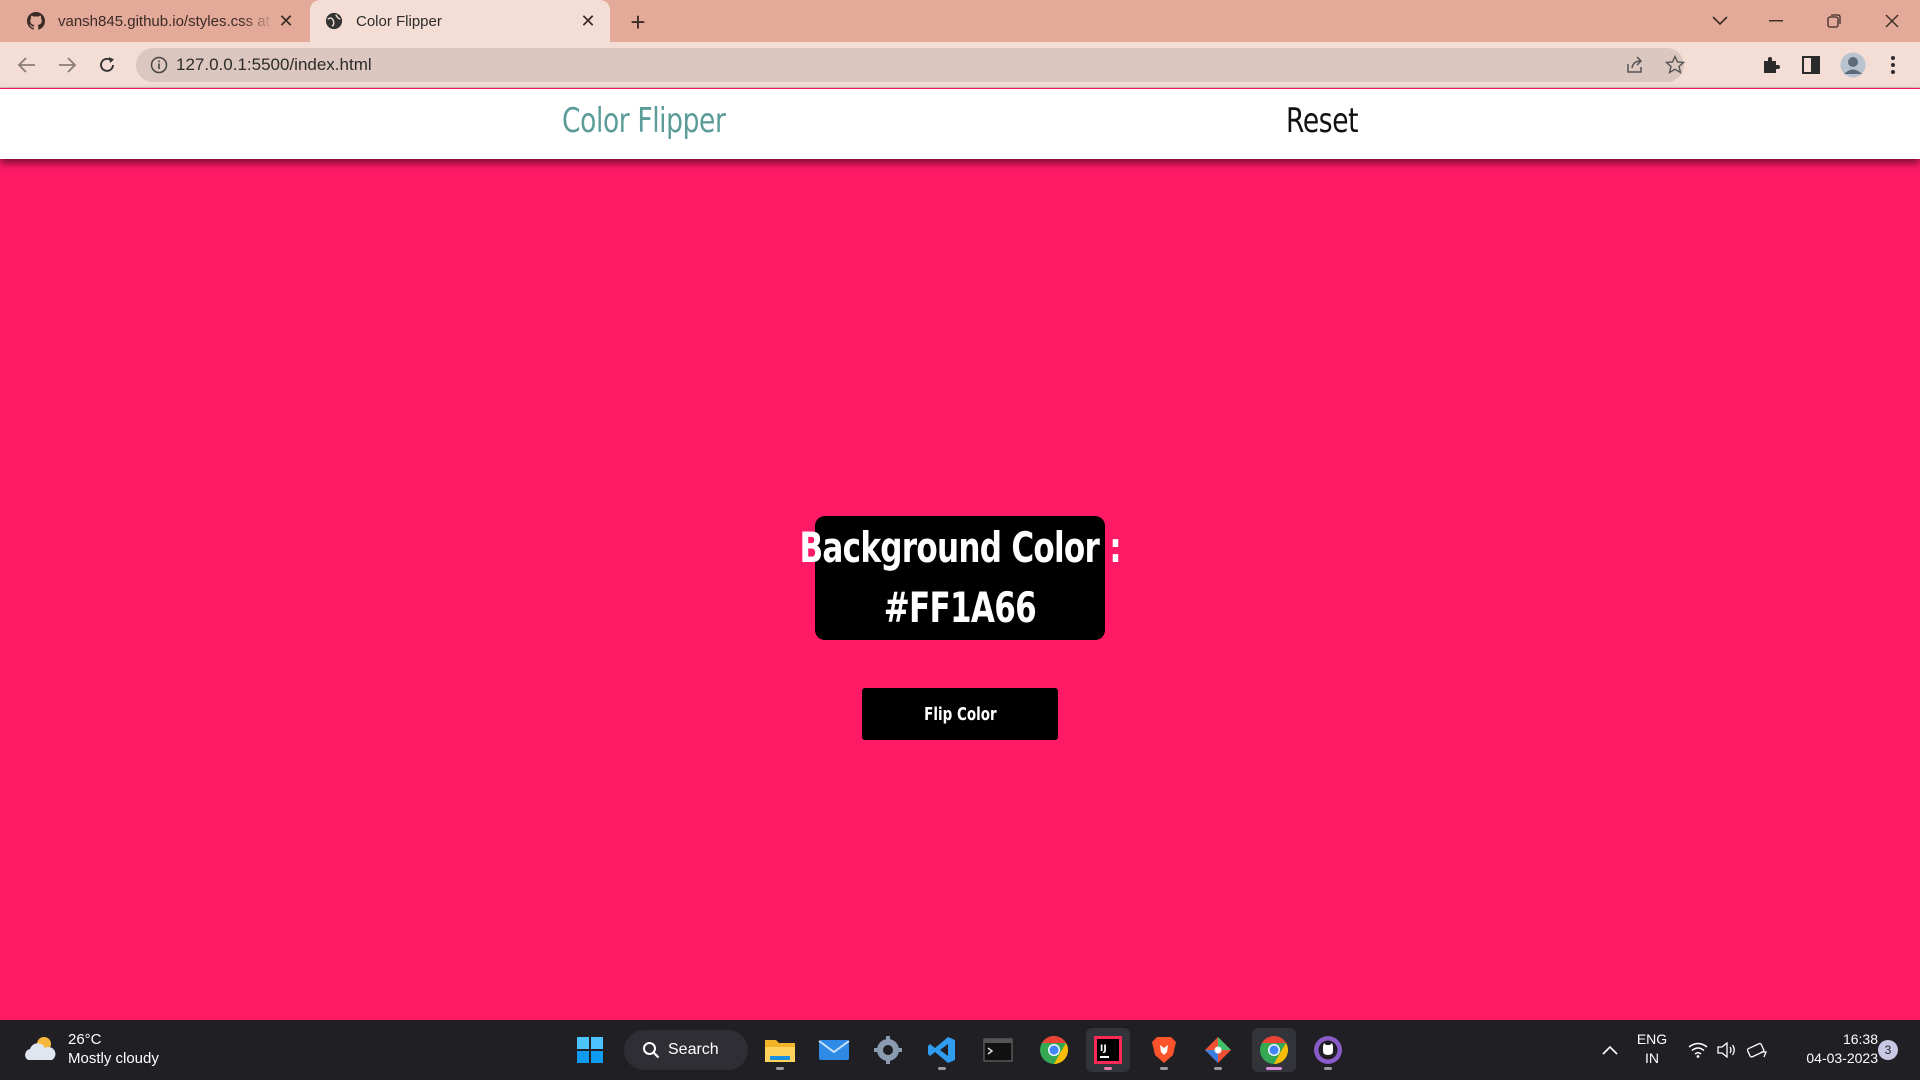 The height and width of the screenshot is (1080, 1920). I want to click on battery-charging-icon, so click(1758, 1050).